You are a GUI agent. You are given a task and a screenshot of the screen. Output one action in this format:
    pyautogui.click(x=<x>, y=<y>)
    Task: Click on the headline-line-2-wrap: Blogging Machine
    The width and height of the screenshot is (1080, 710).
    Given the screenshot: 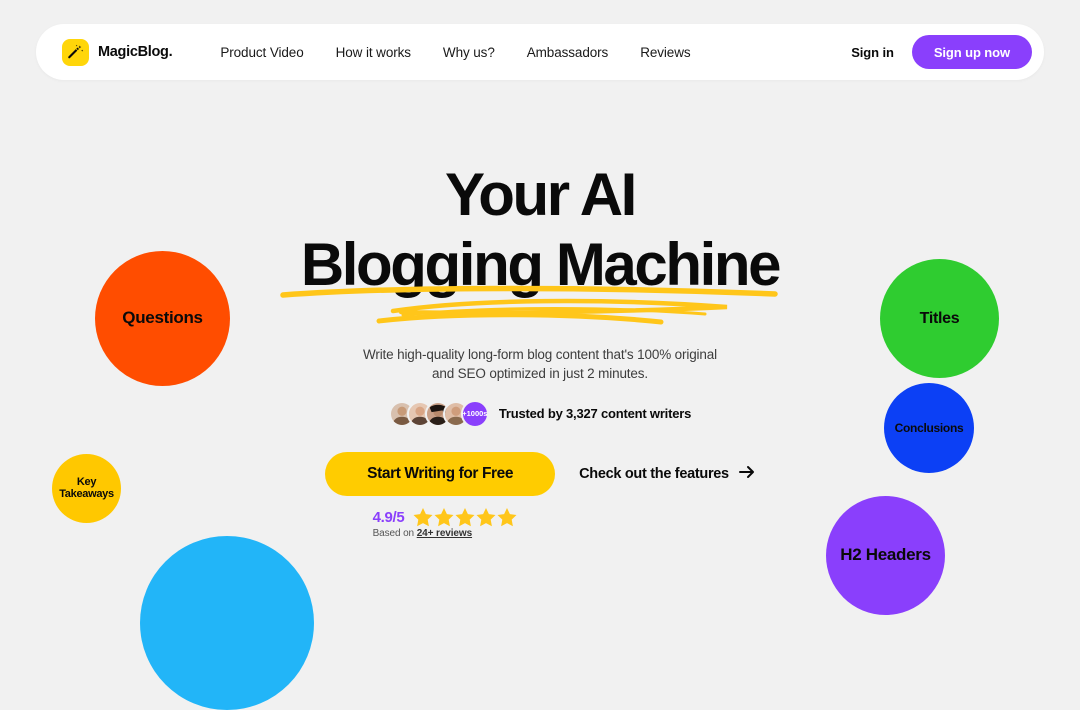 What is the action you would take?
    pyautogui.click(x=531, y=277)
    